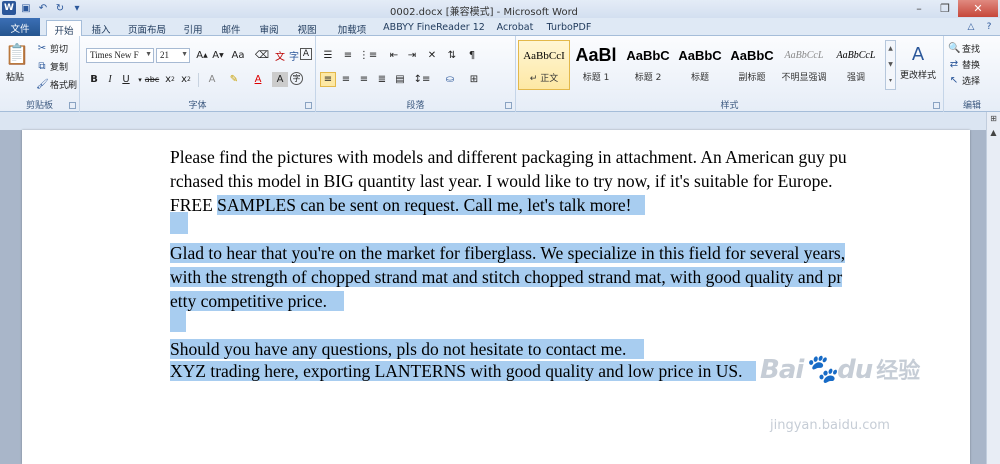 The width and height of the screenshot is (1000, 464). I want to click on copy-button: ⧉ 复制, so click(52, 66).